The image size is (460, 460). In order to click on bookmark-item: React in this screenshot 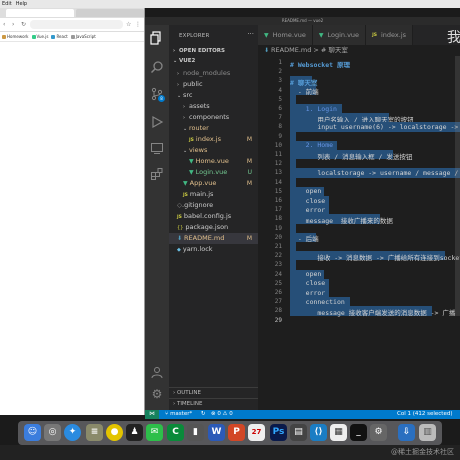, I will do `click(59, 36)`.